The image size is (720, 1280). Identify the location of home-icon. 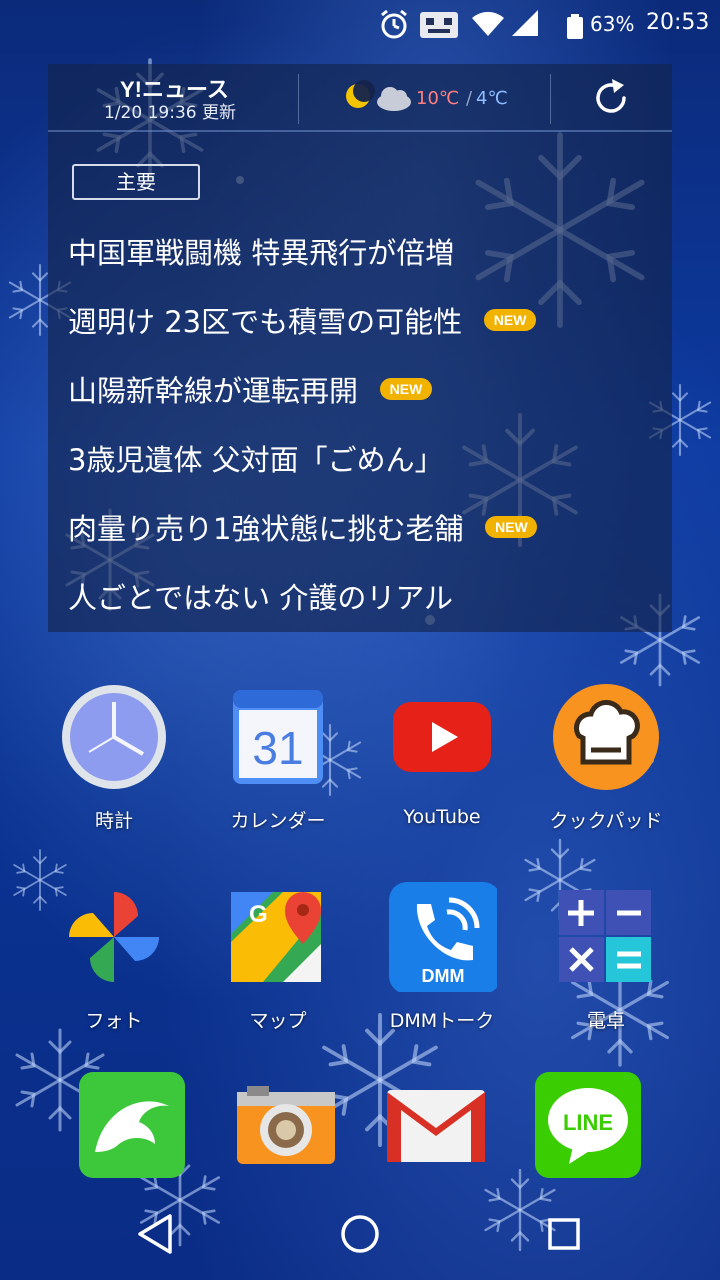
(360, 1234).